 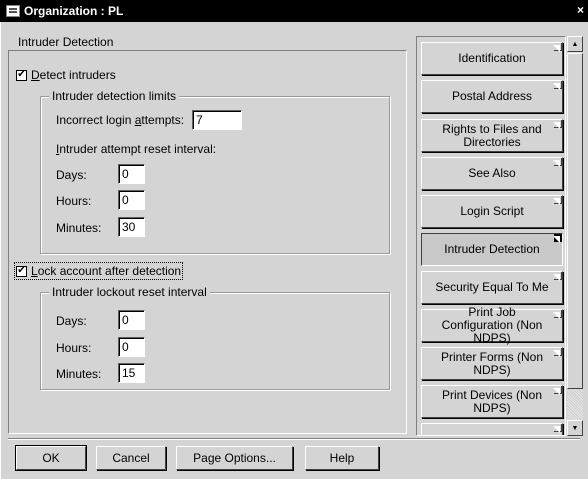 I want to click on tab-identification: Identification, so click(x=492, y=58).